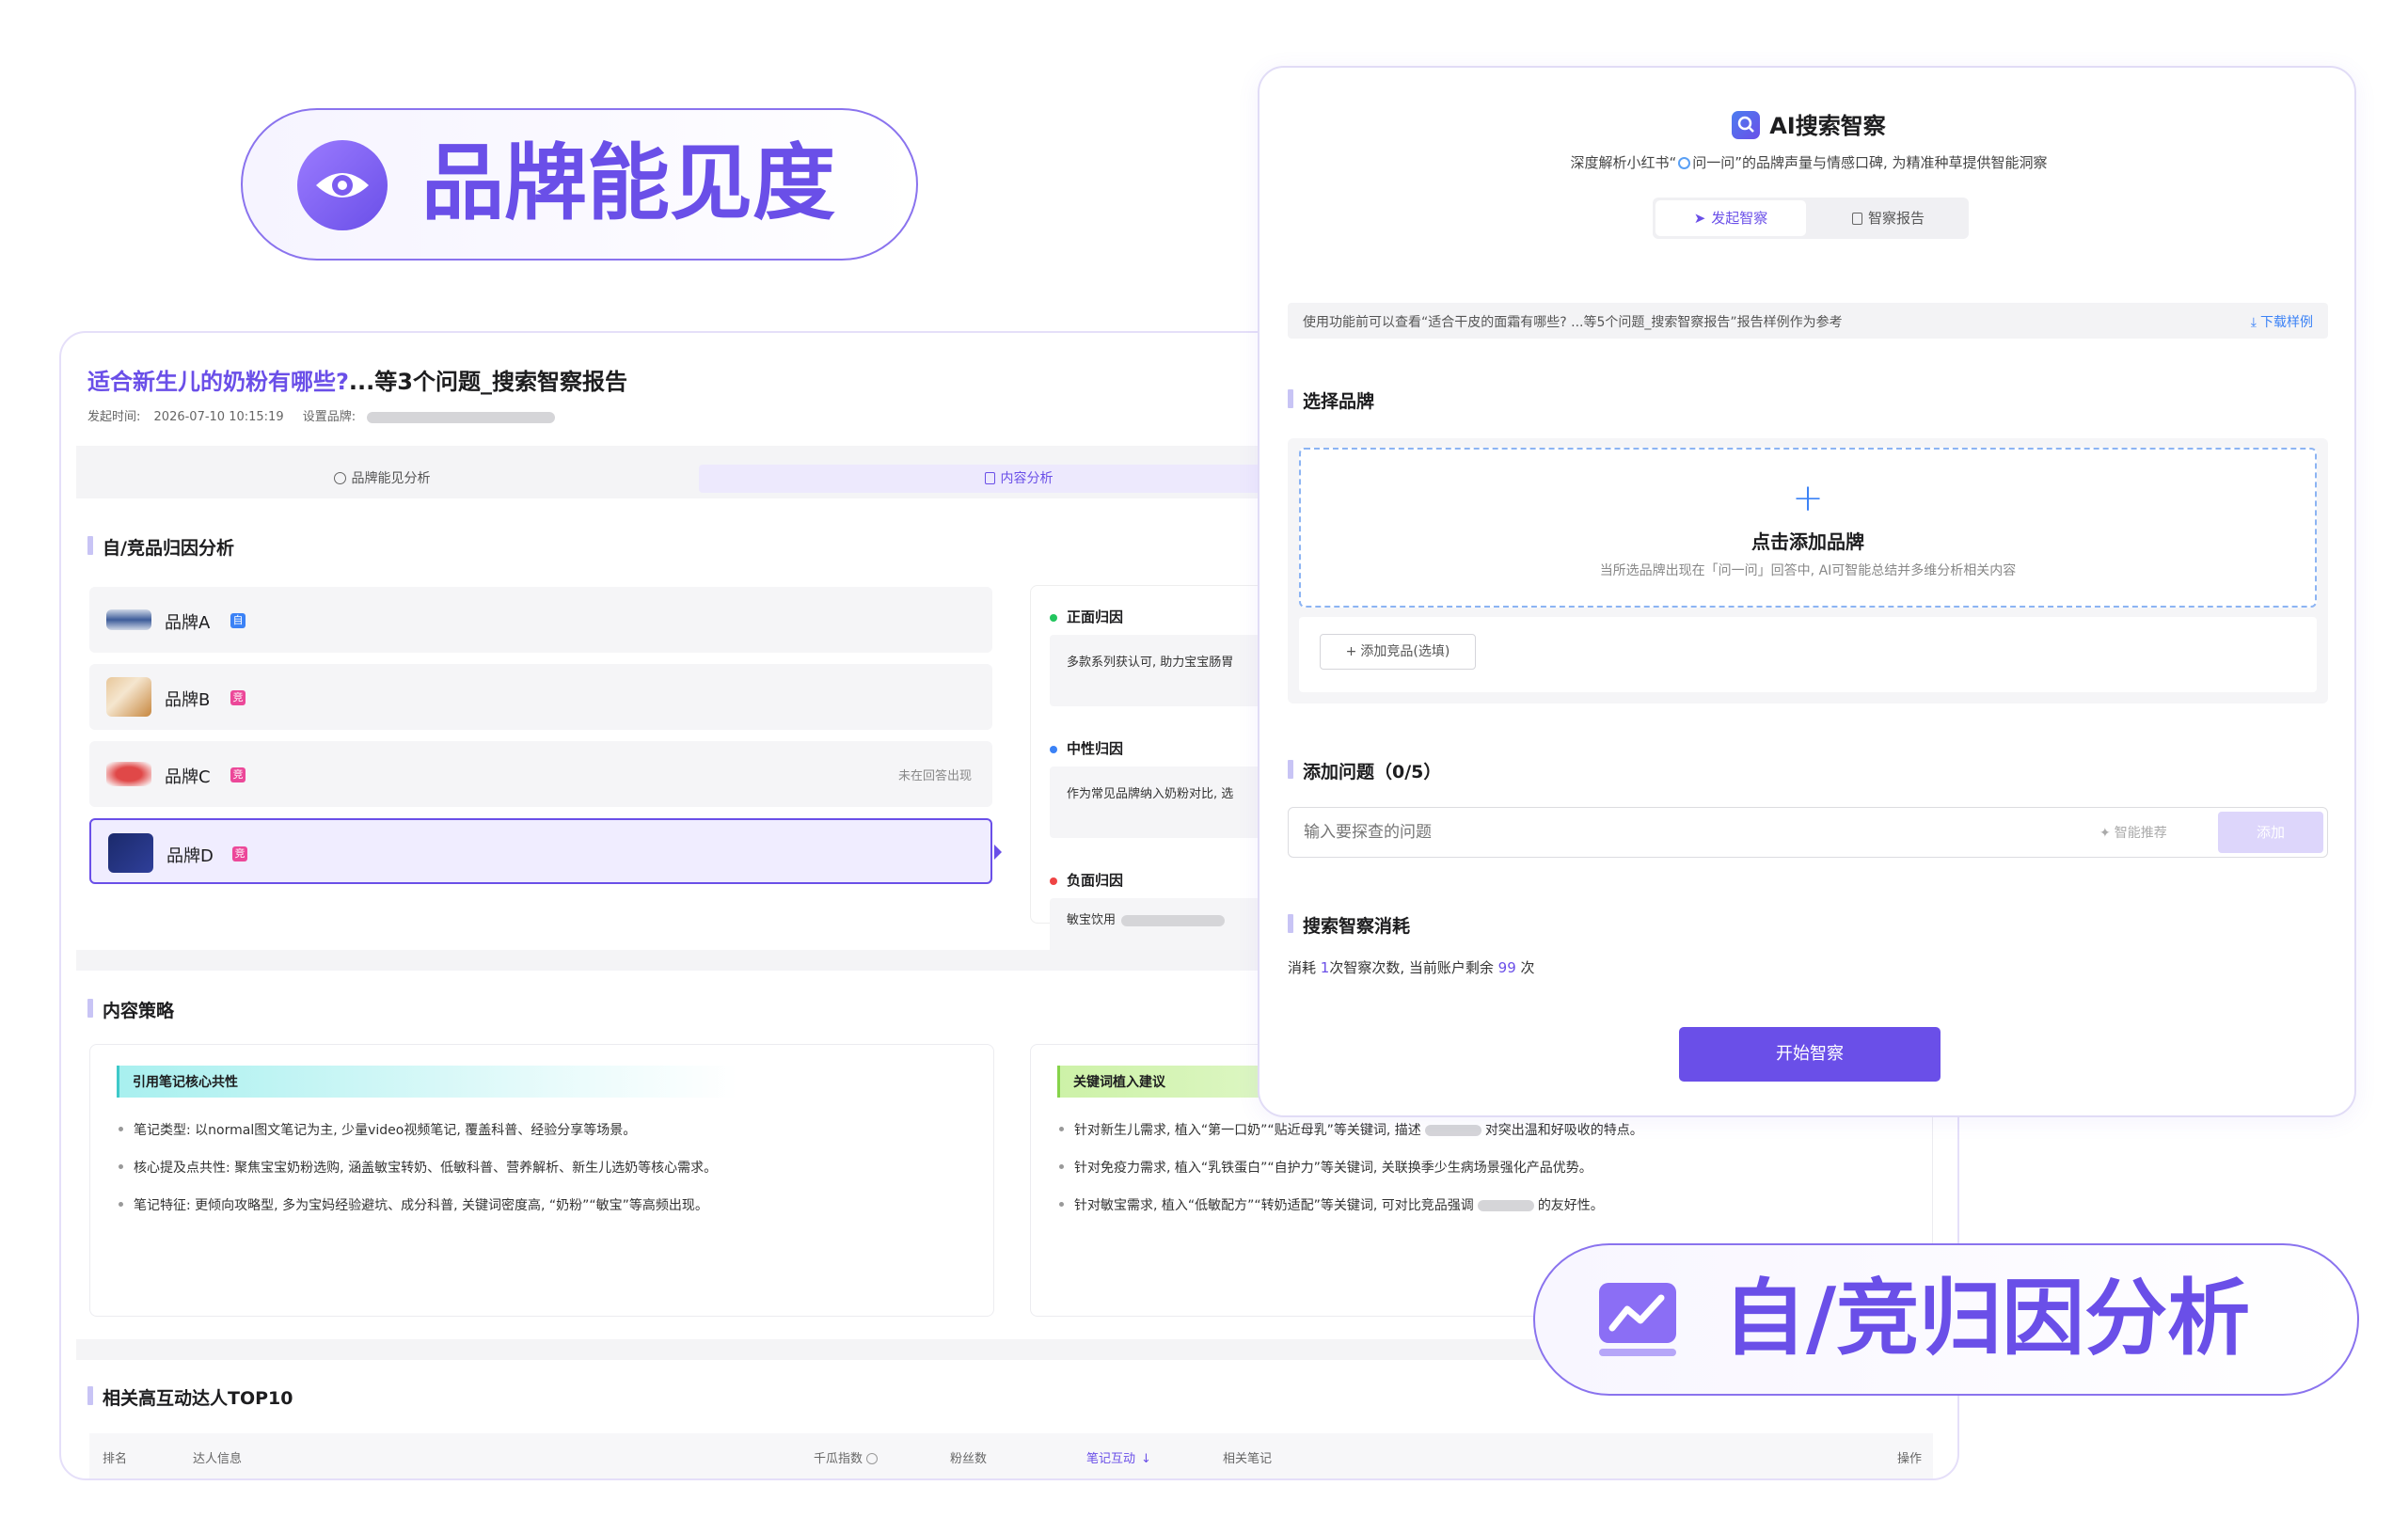  What do you see at coordinates (130, 853) in the screenshot?
I see `brand-d-logo` at bounding box center [130, 853].